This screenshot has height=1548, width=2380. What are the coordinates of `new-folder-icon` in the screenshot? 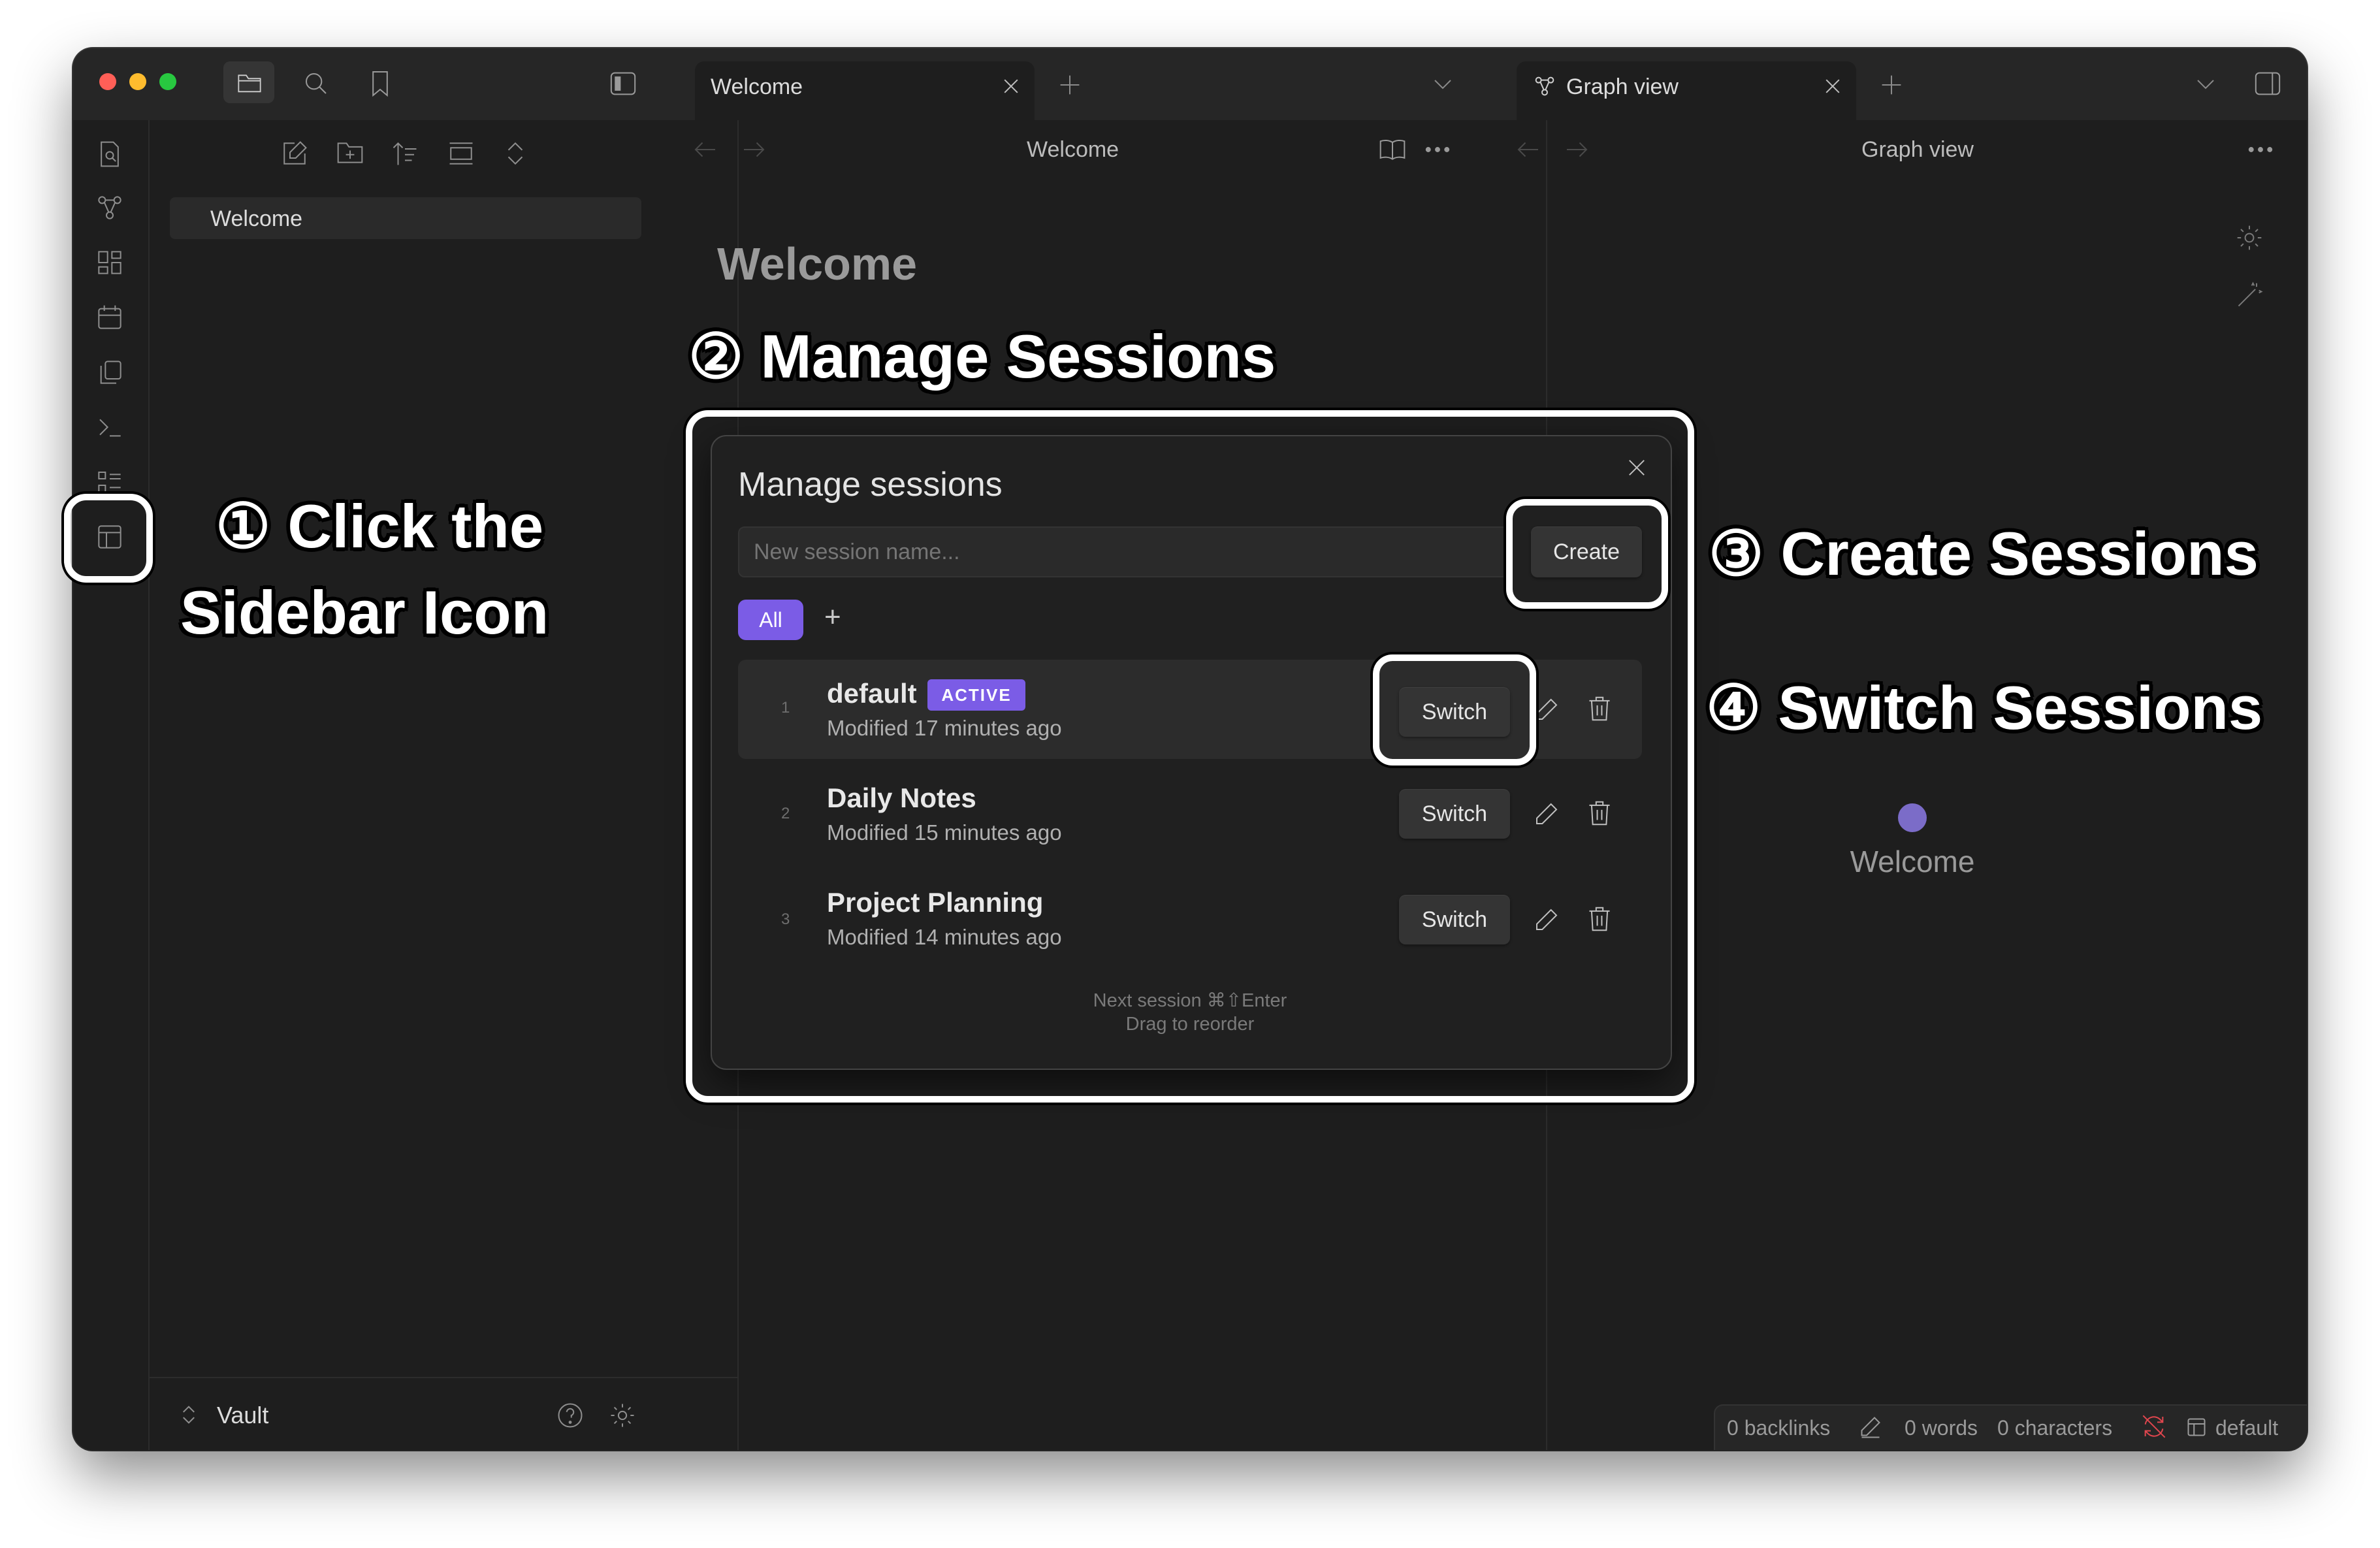 It's located at (350, 153).